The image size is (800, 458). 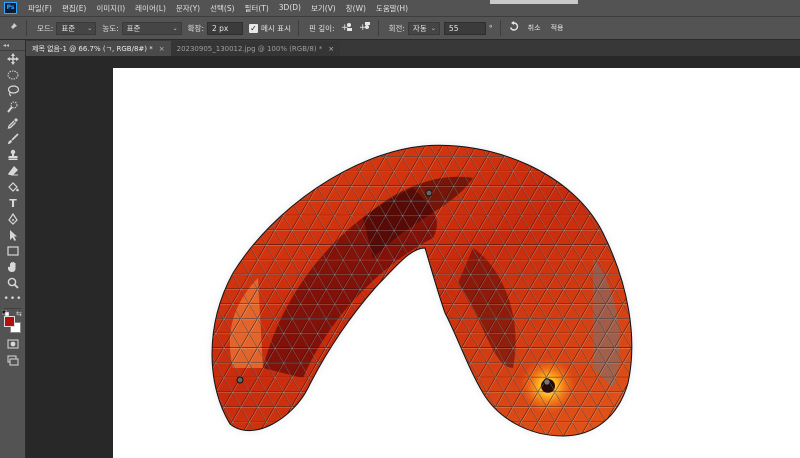 What do you see at coordinates (150, 8) in the screenshot?
I see `menu-item: 레이어(L)` at bounding box center [150, 8].